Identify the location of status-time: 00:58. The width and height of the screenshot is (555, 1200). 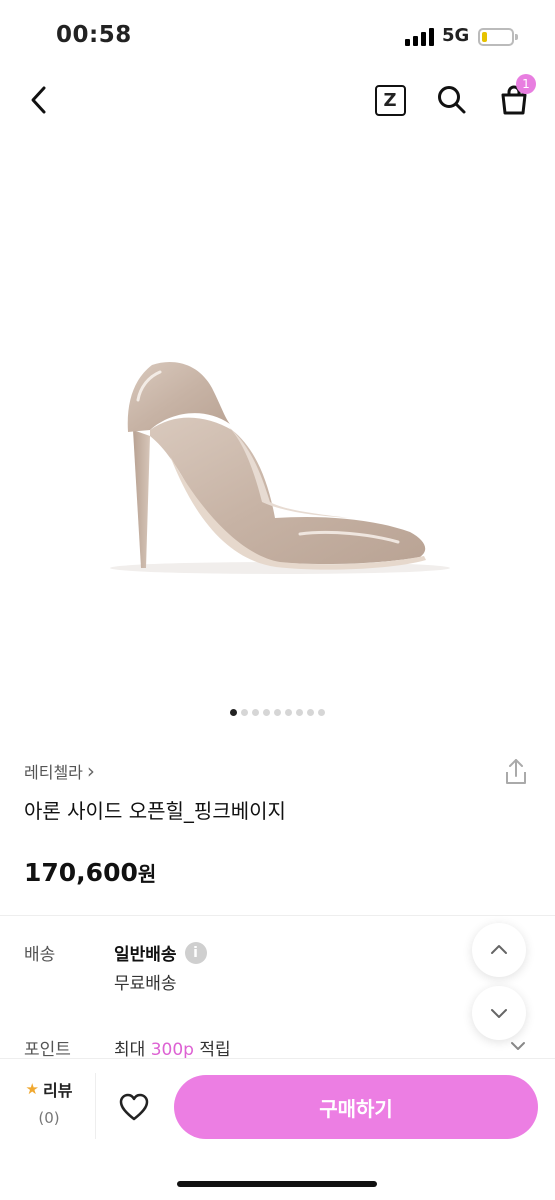
(94, 35).